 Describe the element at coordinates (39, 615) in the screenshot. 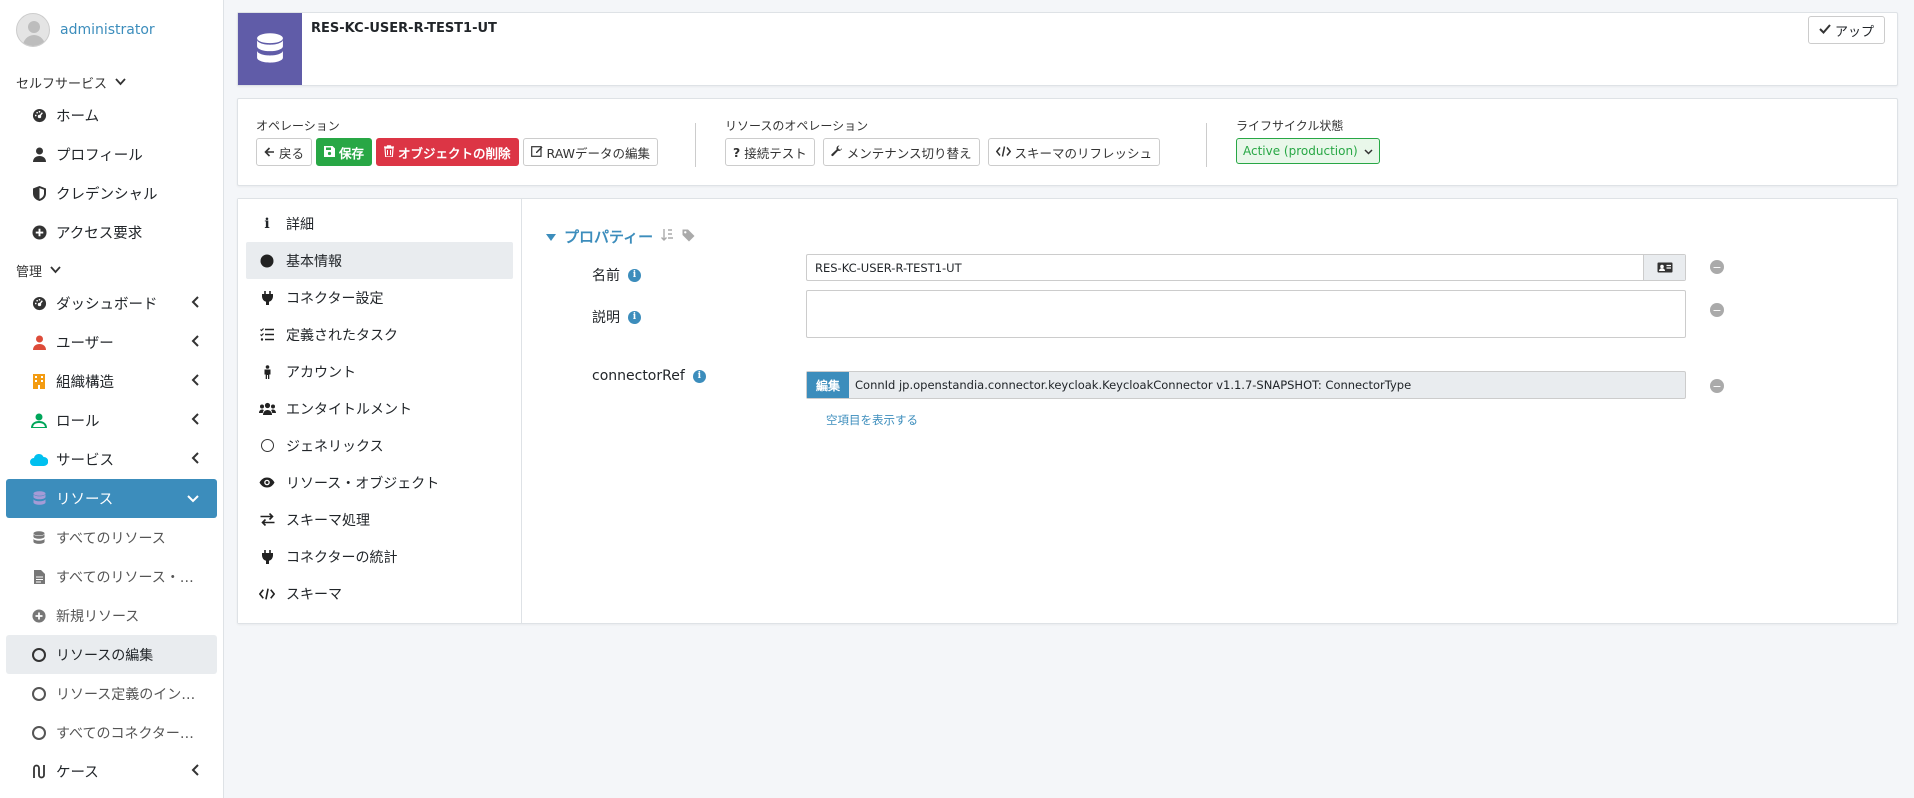

I see `plus-circle-icon` at that location.